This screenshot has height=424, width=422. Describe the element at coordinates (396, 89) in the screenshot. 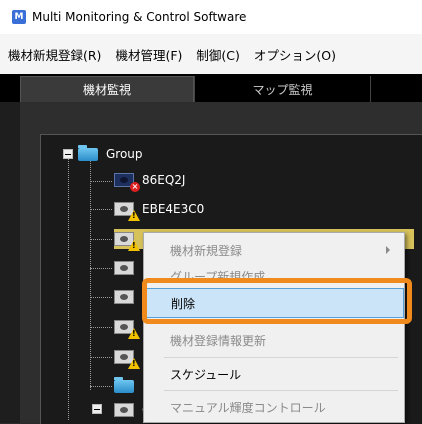

I see `tab-overflow` at that location.